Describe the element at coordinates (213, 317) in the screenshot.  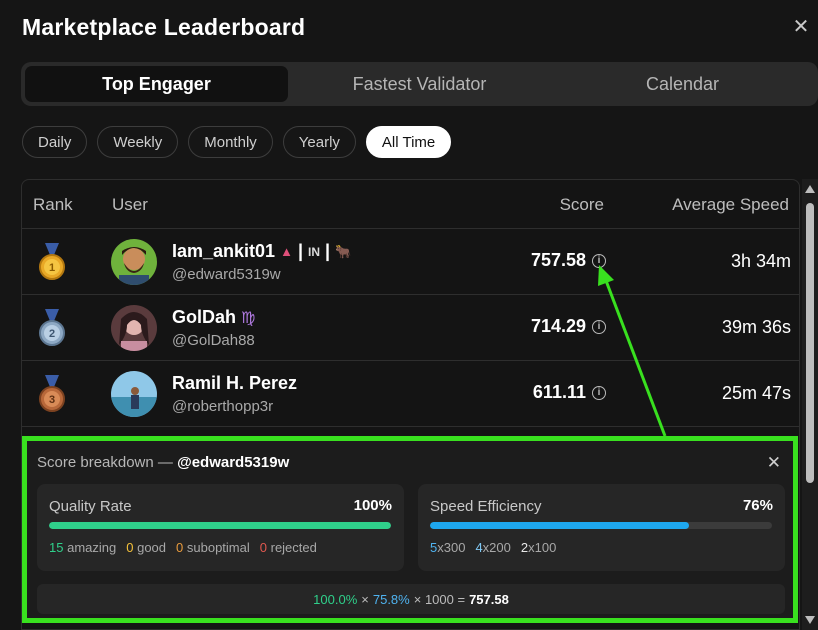
I see `user-name: GolDah ♍` at that location.